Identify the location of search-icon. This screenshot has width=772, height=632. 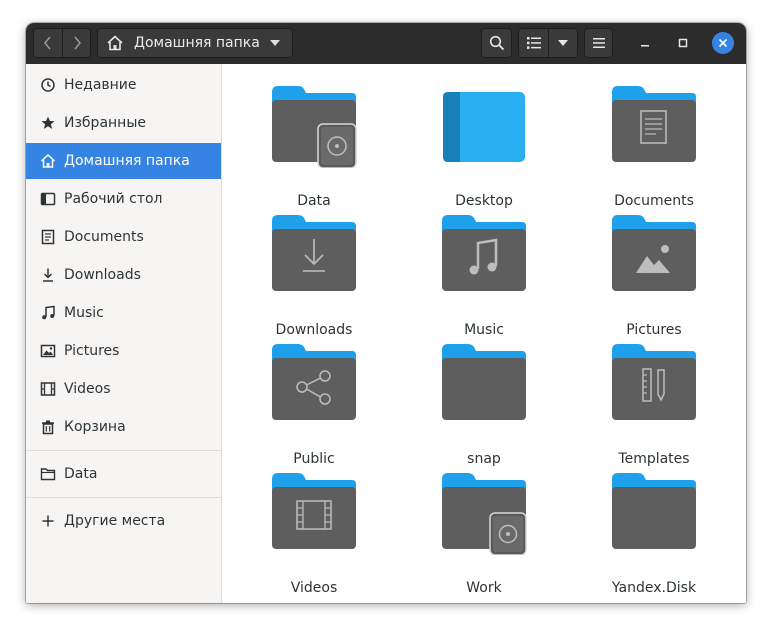
(496, 43).